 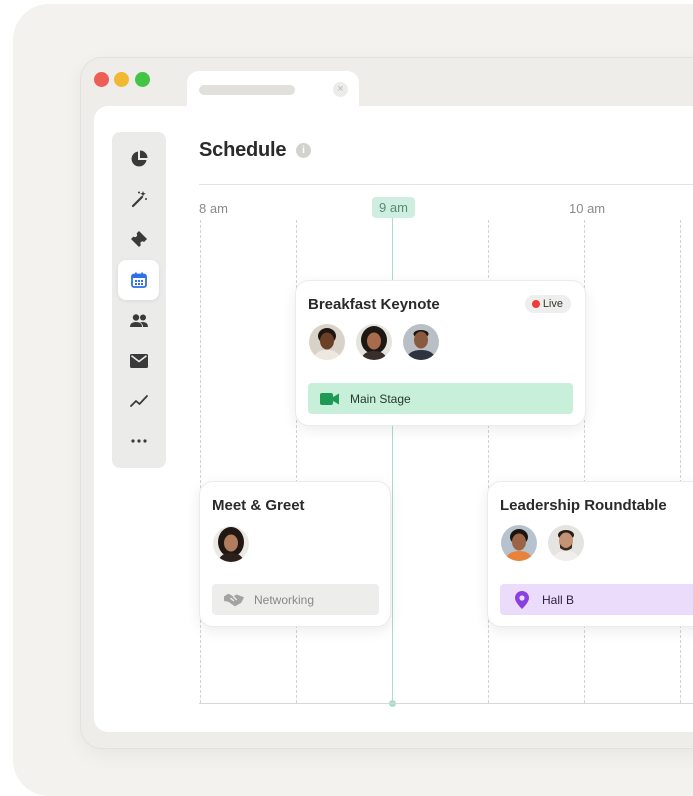 I want to click on maximize-window-button, so click(x=142, y=79).